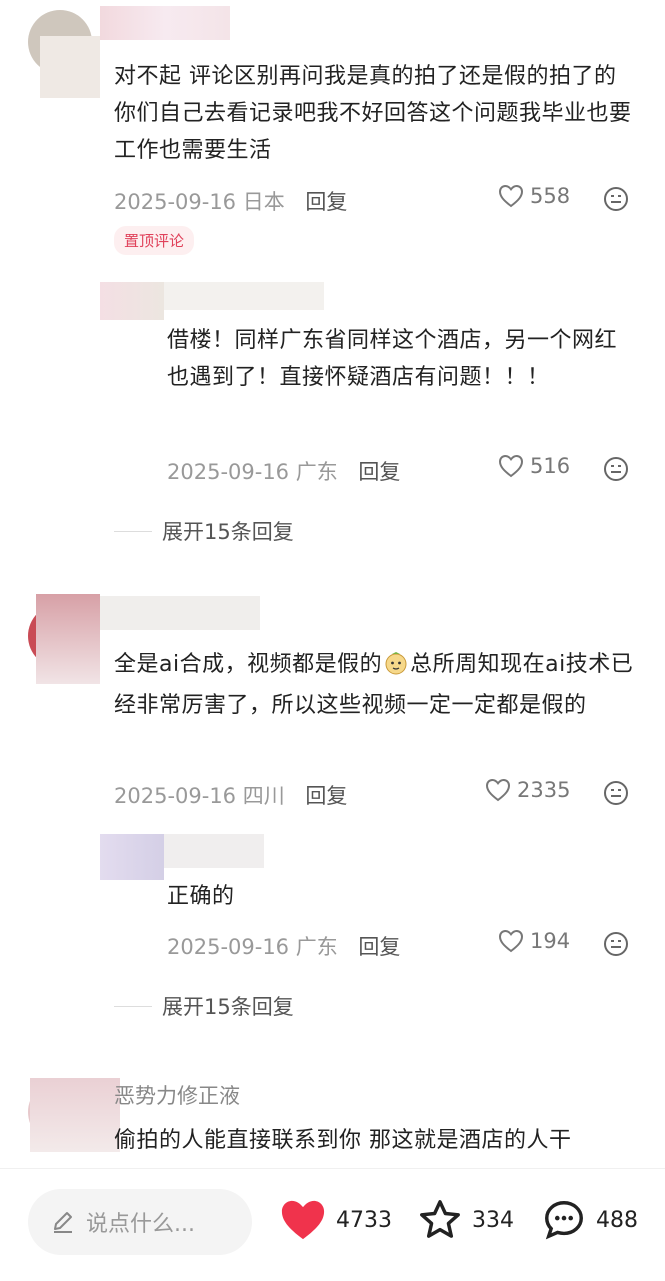 This screenshot has width=665, height=1281. I want to click on comment-count: 488, so click(617, 1220).